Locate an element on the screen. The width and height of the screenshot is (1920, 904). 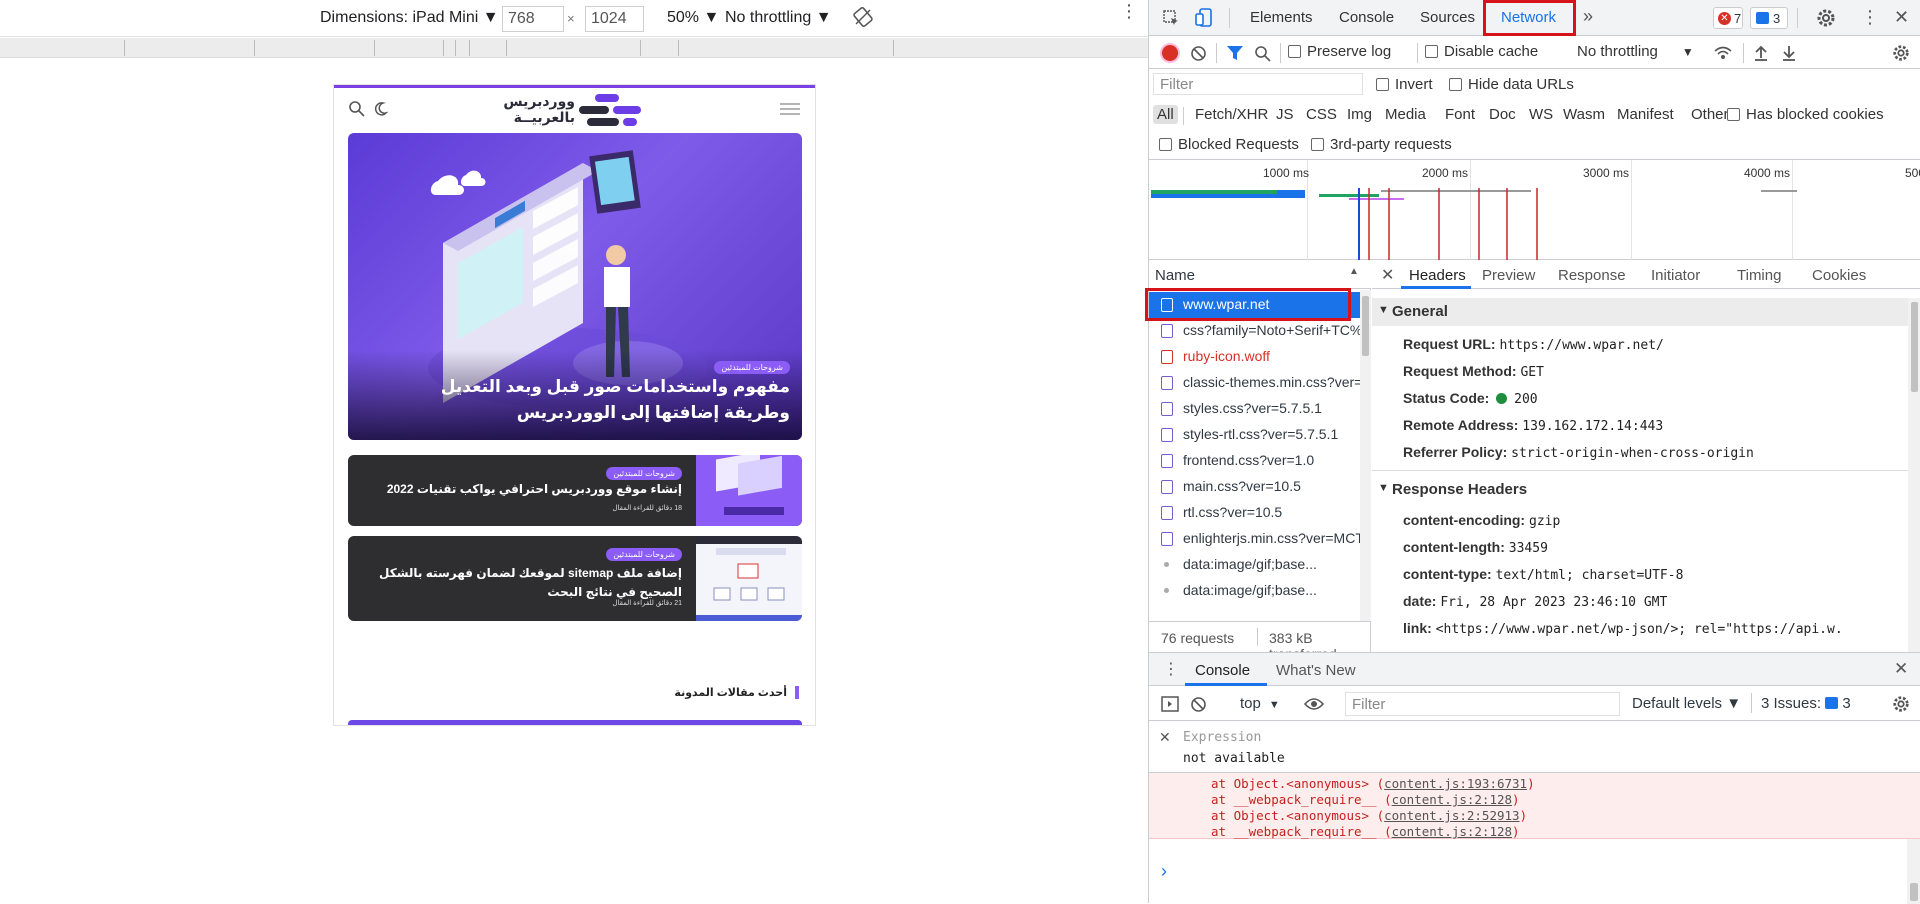
sort-up-icon: ▲ is located at coordinates (1354, 271).